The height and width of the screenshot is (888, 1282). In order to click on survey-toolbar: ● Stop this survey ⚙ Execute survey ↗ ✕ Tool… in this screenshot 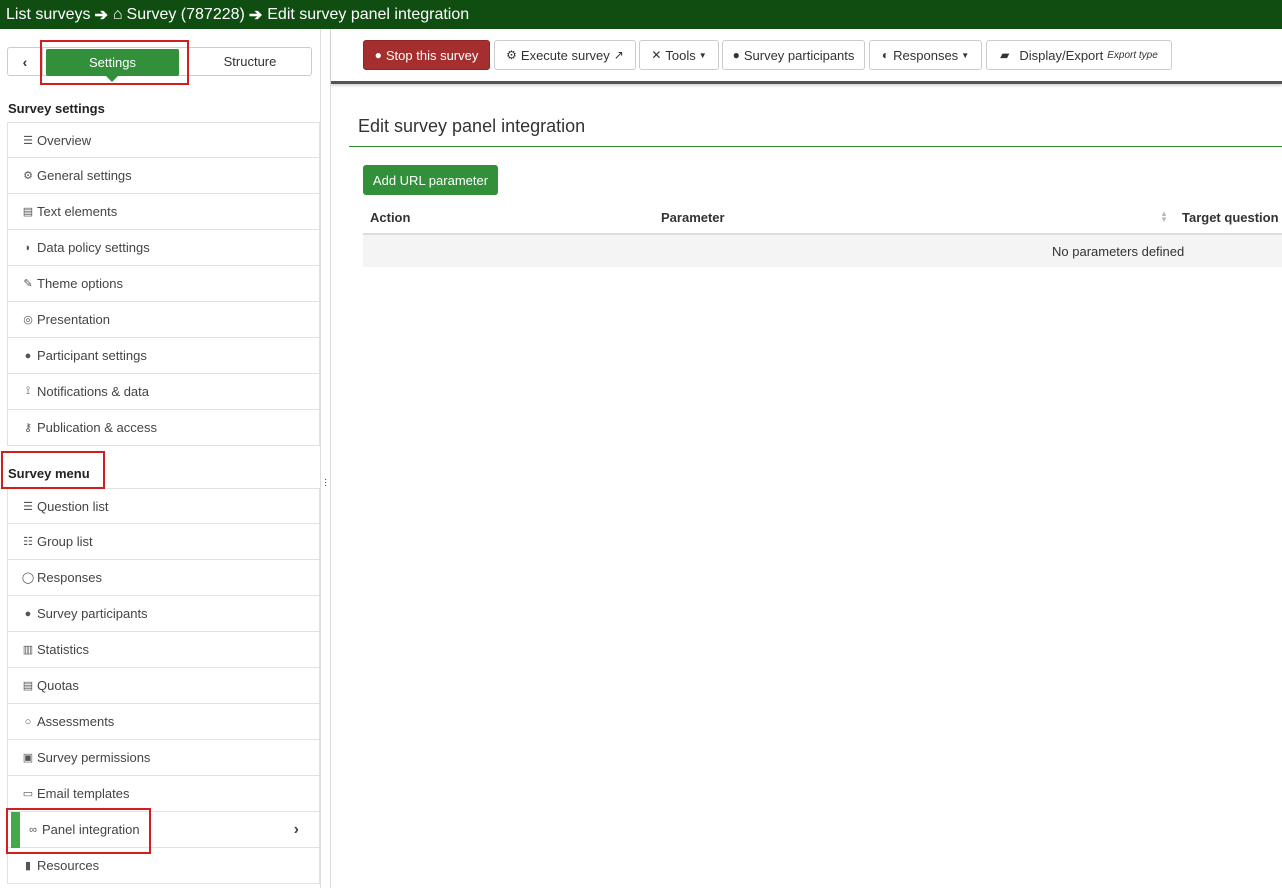, I will do `click(806, 56)`.